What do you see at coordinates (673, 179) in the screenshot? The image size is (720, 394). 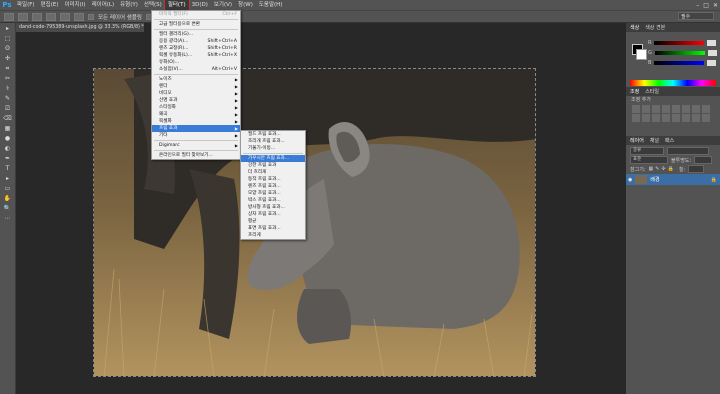 I see `layer-row-background: ◉ 배경 🔒` at bounding box center [673, 179].